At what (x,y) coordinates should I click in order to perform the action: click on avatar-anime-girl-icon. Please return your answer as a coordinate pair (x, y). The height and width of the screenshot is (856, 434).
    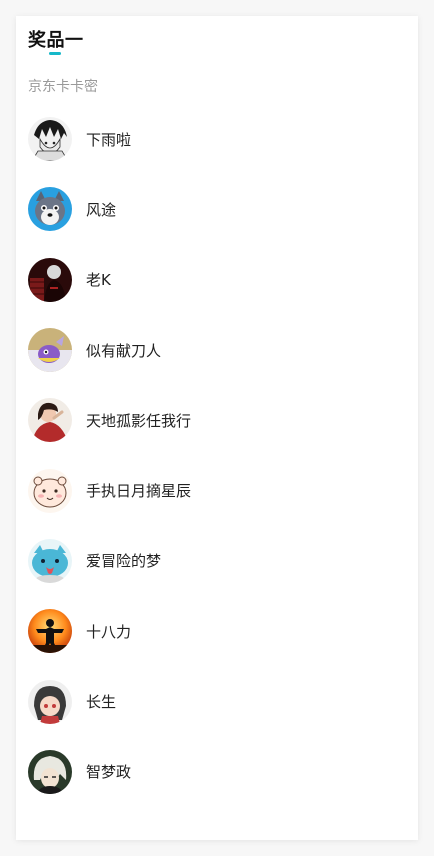
    Looking at the image, I should click on (50, 701).